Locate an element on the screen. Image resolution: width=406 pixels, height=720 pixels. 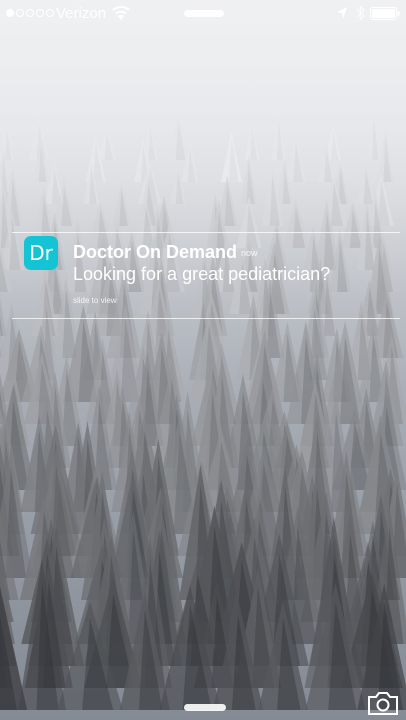
status-bar: Verizon is located at coordinates (203, 14).